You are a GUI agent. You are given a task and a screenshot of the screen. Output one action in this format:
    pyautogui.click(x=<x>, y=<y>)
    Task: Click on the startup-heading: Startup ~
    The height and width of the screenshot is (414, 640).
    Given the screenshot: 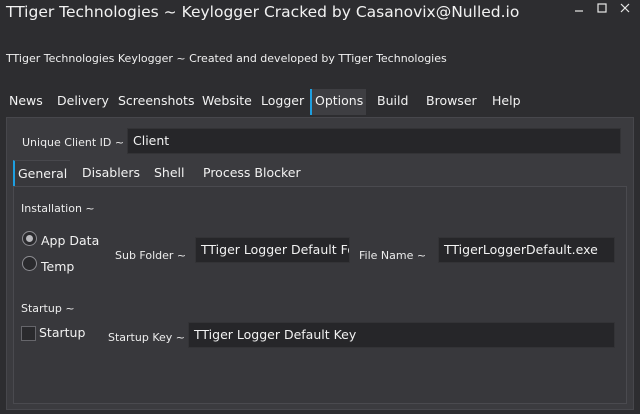 What is the action you would take?
    pyautogui.click(x=48, y=308)
    